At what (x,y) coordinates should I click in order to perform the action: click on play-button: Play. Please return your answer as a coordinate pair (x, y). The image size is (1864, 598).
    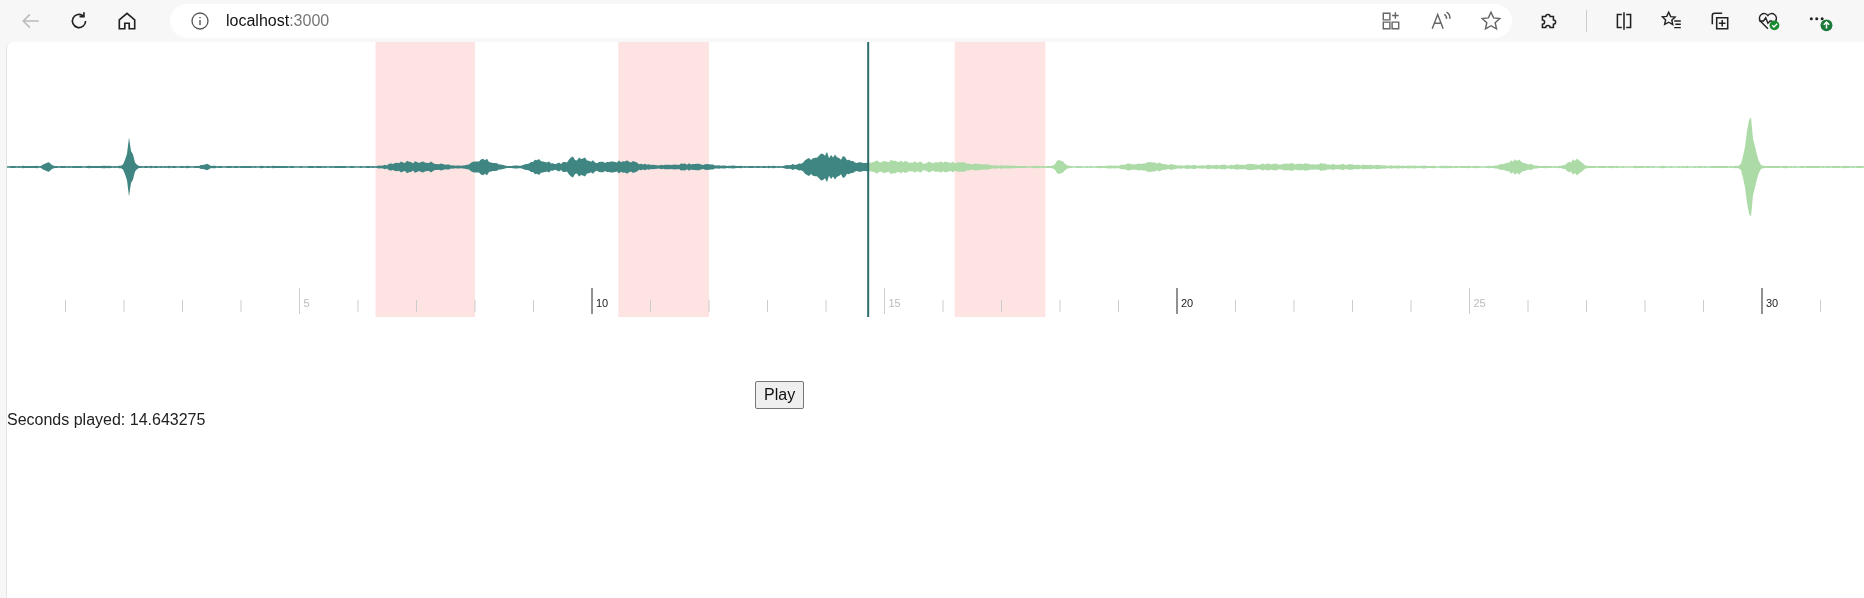
    Looking at the image, I should click on (780, 395).